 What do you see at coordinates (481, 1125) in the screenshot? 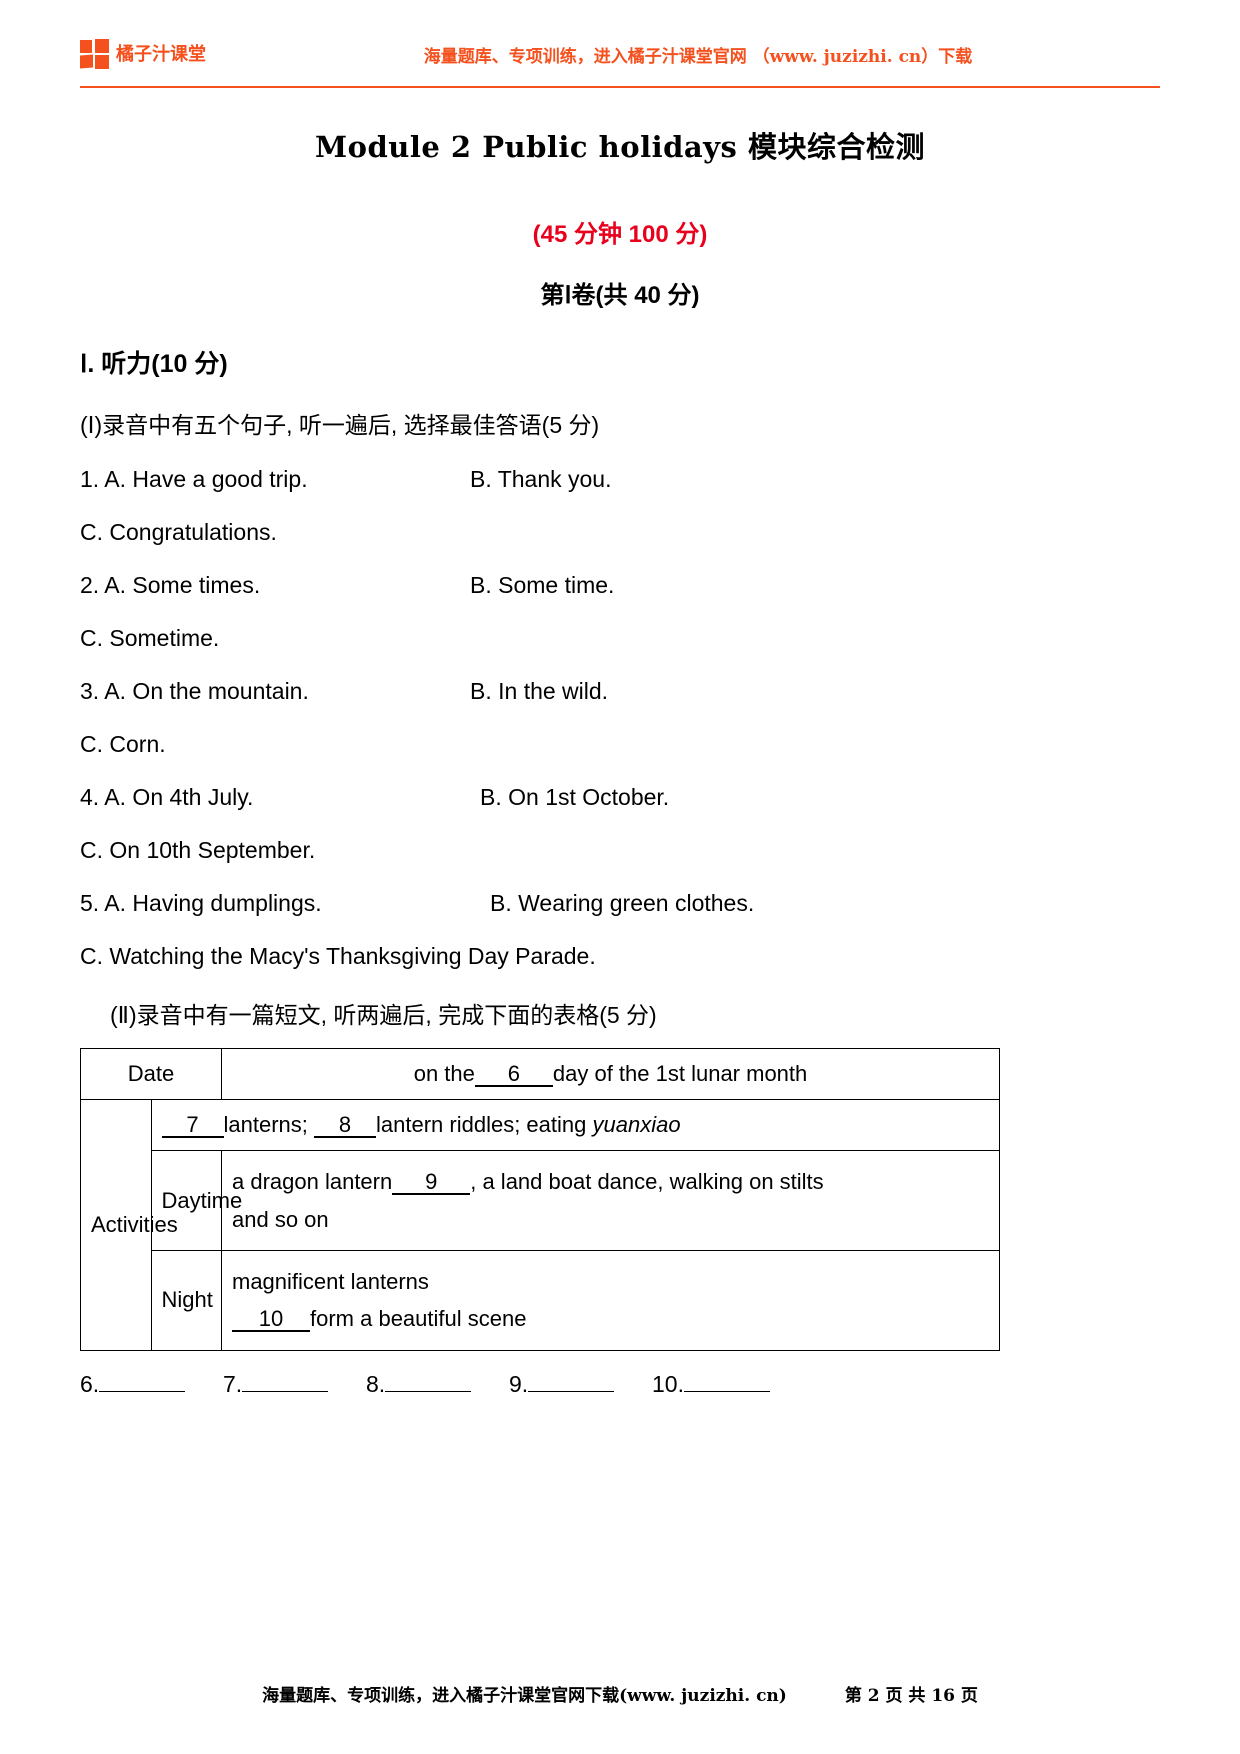
I see `general-text-2: lantern riddles; eating` at bounding box center [481, 1125].